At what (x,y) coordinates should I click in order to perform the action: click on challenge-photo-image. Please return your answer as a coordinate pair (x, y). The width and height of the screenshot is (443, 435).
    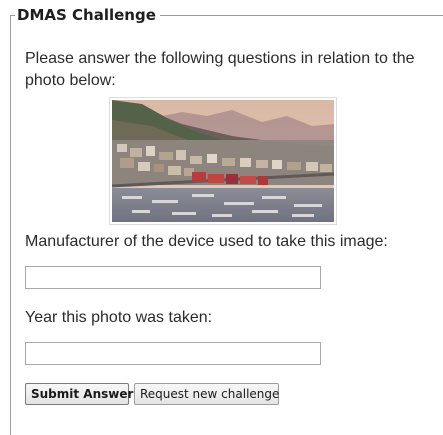
    Looking at the image, I should click on (223, 161).